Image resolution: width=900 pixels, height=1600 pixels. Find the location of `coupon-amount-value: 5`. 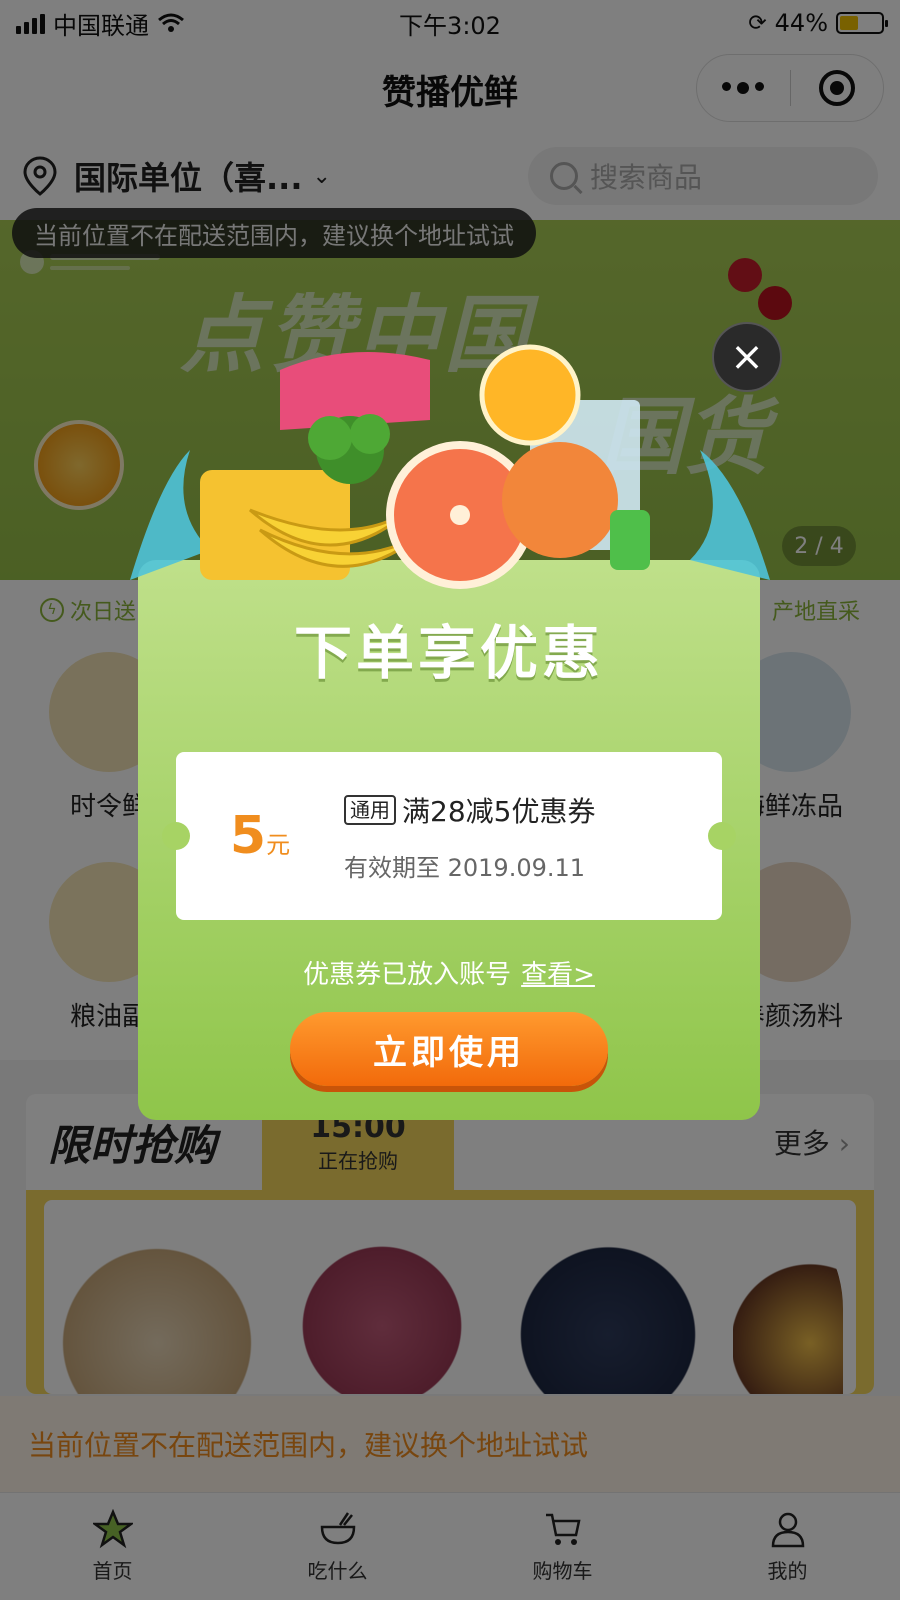

coupon-amount-value: 5 is located at coordinates (248, 836).